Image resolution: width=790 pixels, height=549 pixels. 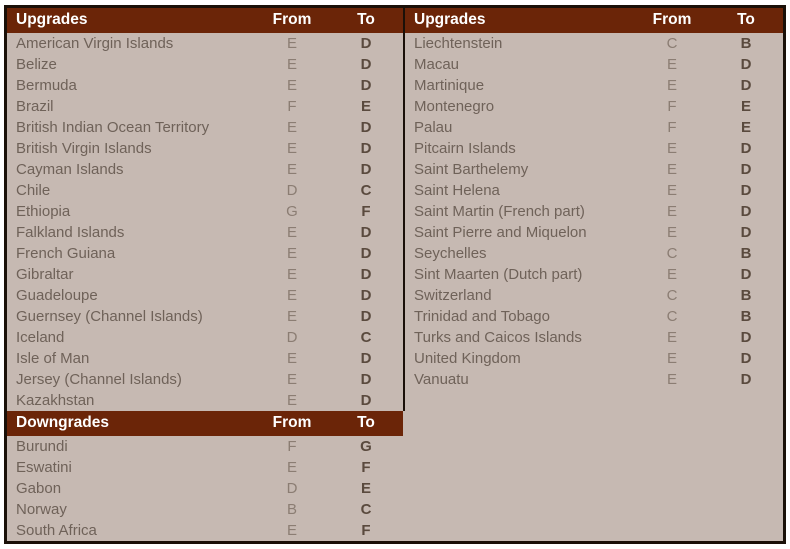 I want to click on cell-country: Jersey (Channel Islands), so click(x=99, y=379).